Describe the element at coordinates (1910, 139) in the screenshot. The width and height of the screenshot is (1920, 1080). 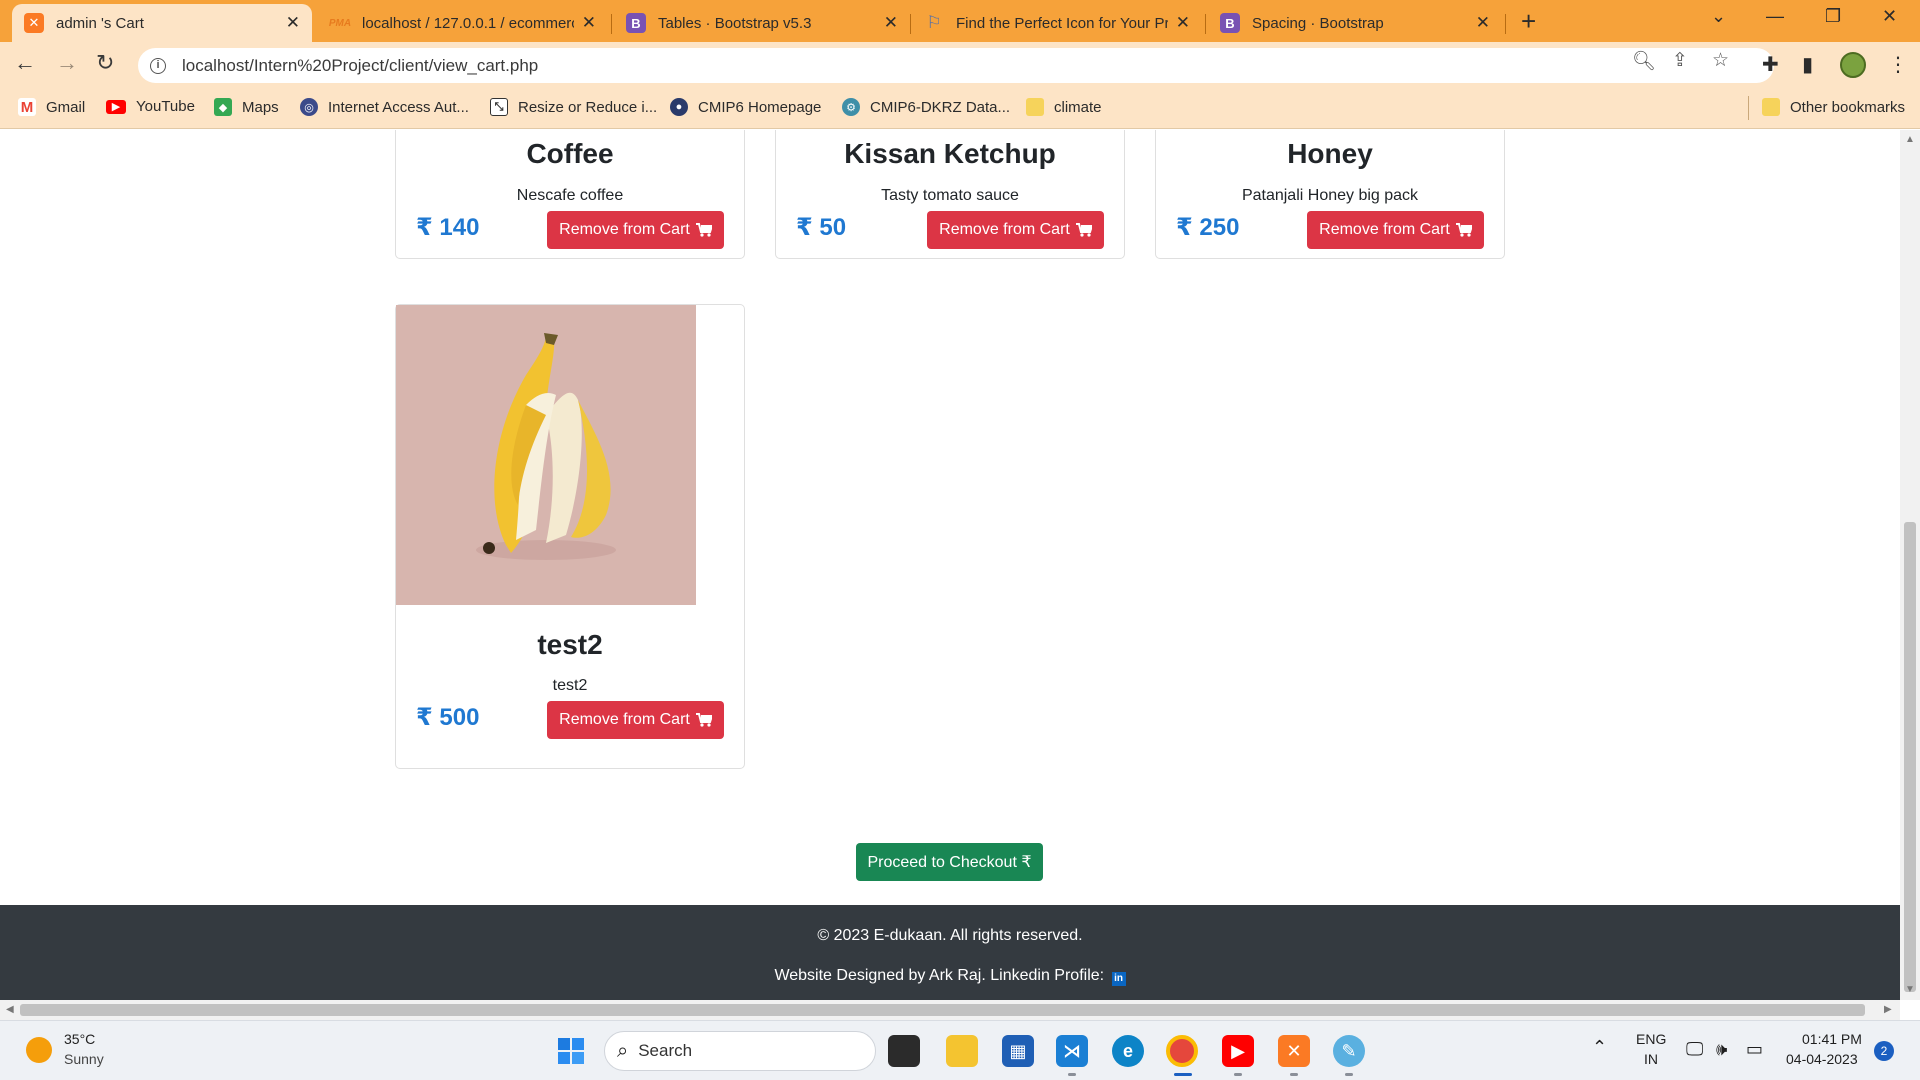
I see `scroll-up-icon: ▲` at that location.